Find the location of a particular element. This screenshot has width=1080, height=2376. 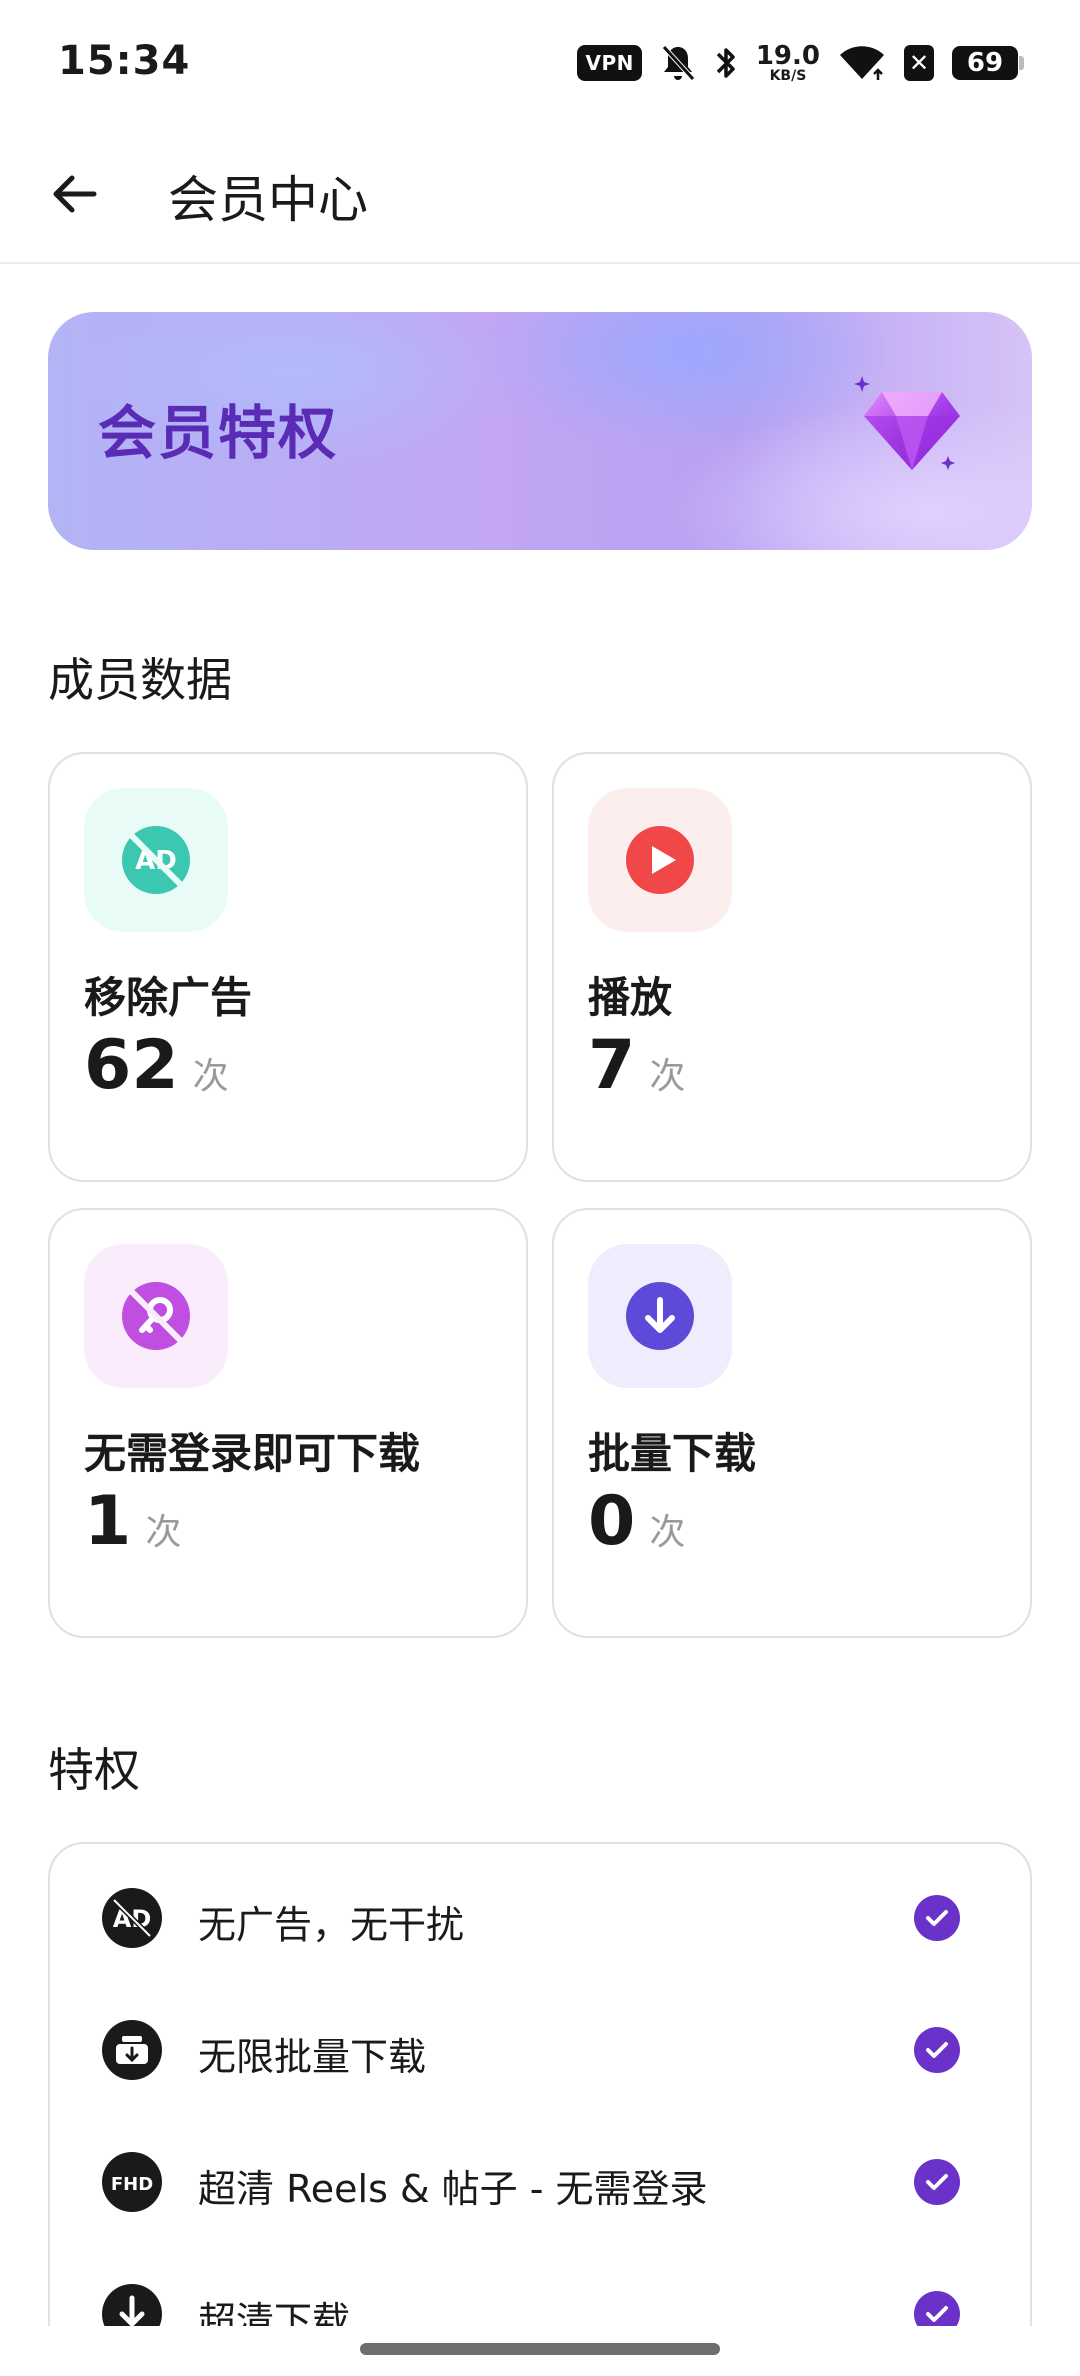

privilege-item: AD 无广告，无干扰 is located at coordinates (540, 1918).